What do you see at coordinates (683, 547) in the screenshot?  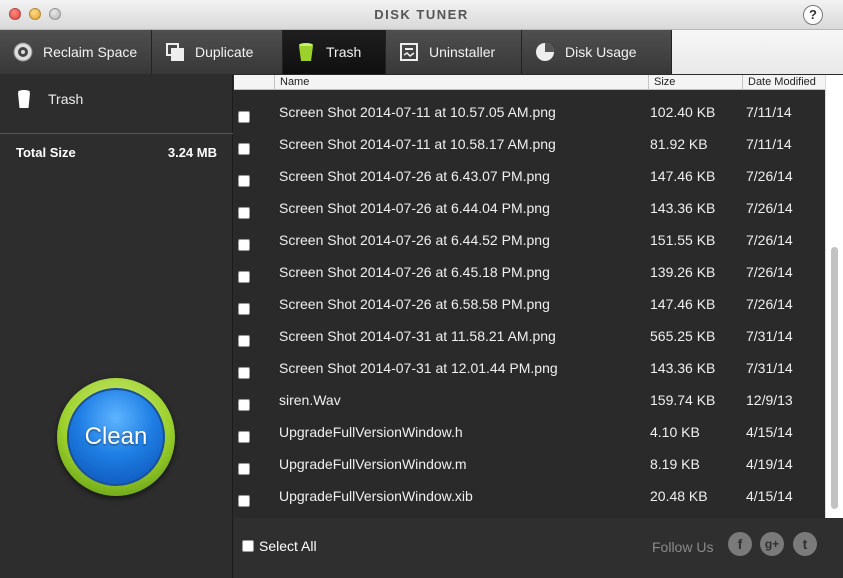 I see `follow-us-label: Follow Us` at bounding box center [683, 547].